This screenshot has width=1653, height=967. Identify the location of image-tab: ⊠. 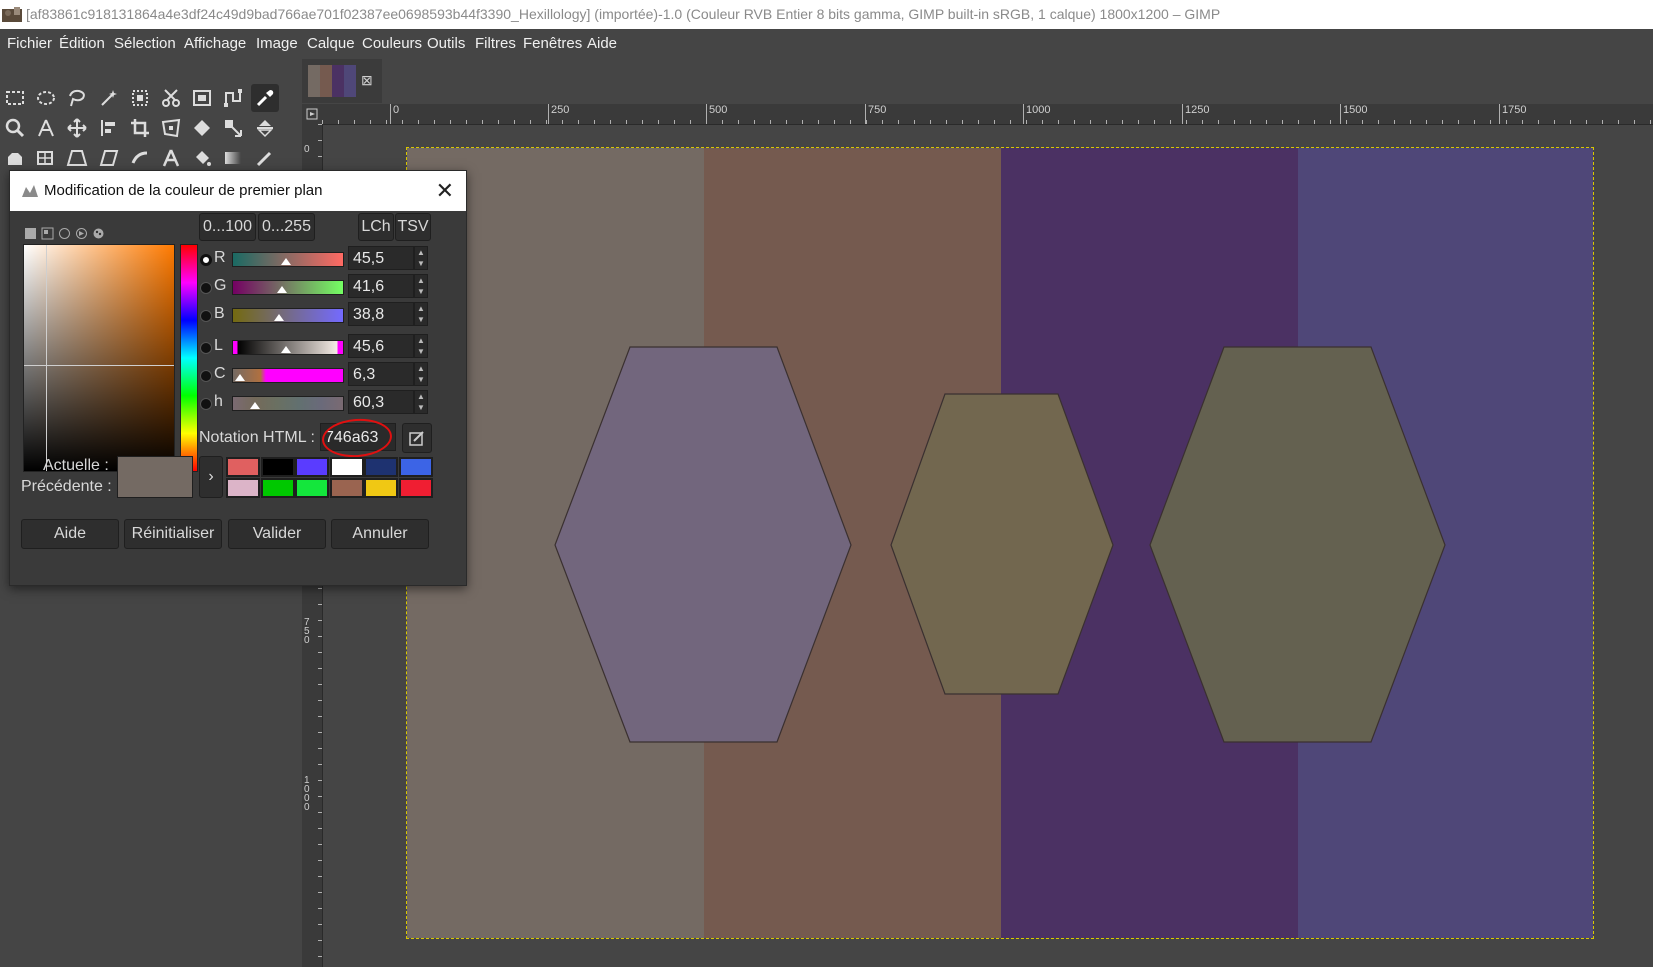
(342, 81).